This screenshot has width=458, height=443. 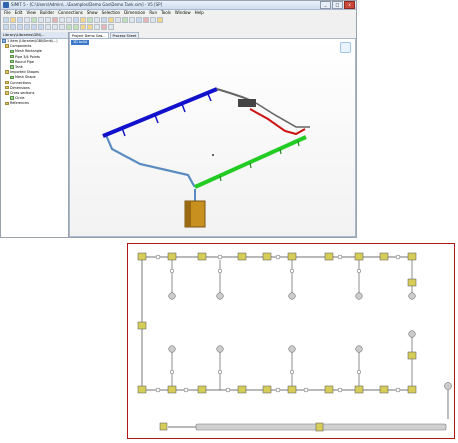 I want to click on orbit-icon, so click(x=76, y=27).